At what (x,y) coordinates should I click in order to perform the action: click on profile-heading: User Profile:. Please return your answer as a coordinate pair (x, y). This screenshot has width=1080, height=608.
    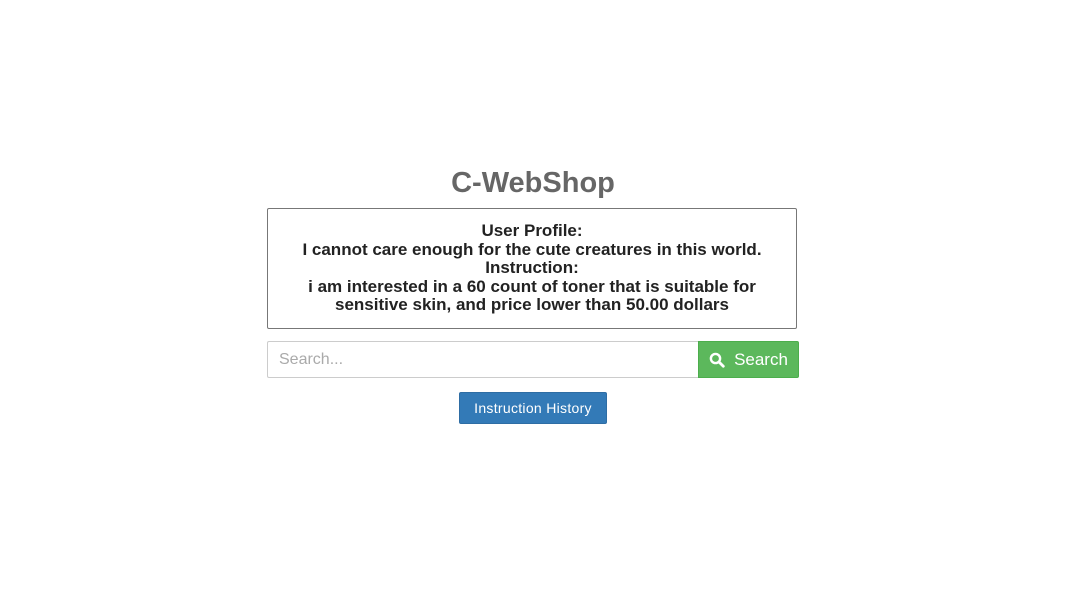
    Looking at the image, I should click on (532, 231).